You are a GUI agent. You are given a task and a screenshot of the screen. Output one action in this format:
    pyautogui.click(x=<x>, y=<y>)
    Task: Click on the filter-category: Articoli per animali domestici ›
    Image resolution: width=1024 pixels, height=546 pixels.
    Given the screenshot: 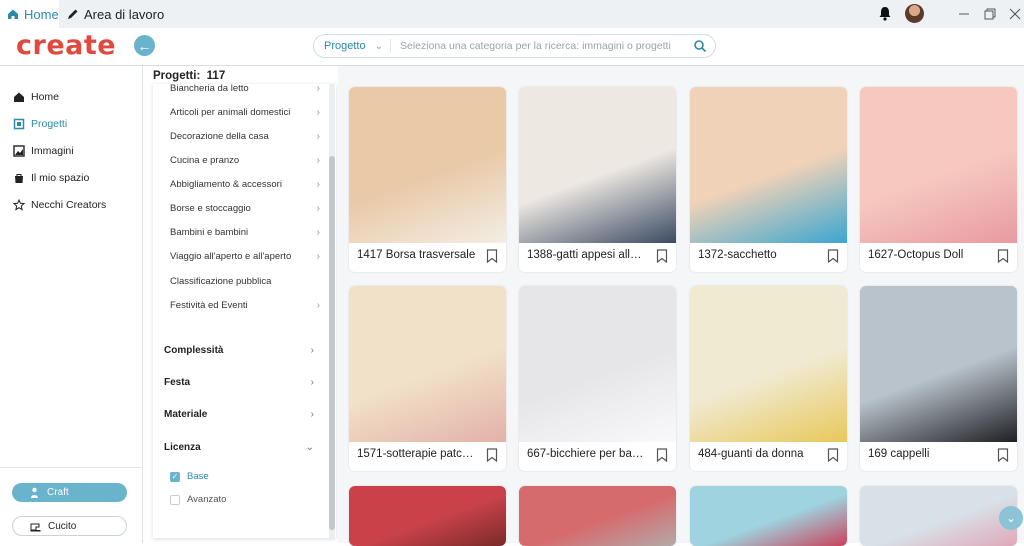 What is the action you would take?
    pyautogui.click(x=245, y=112)
    